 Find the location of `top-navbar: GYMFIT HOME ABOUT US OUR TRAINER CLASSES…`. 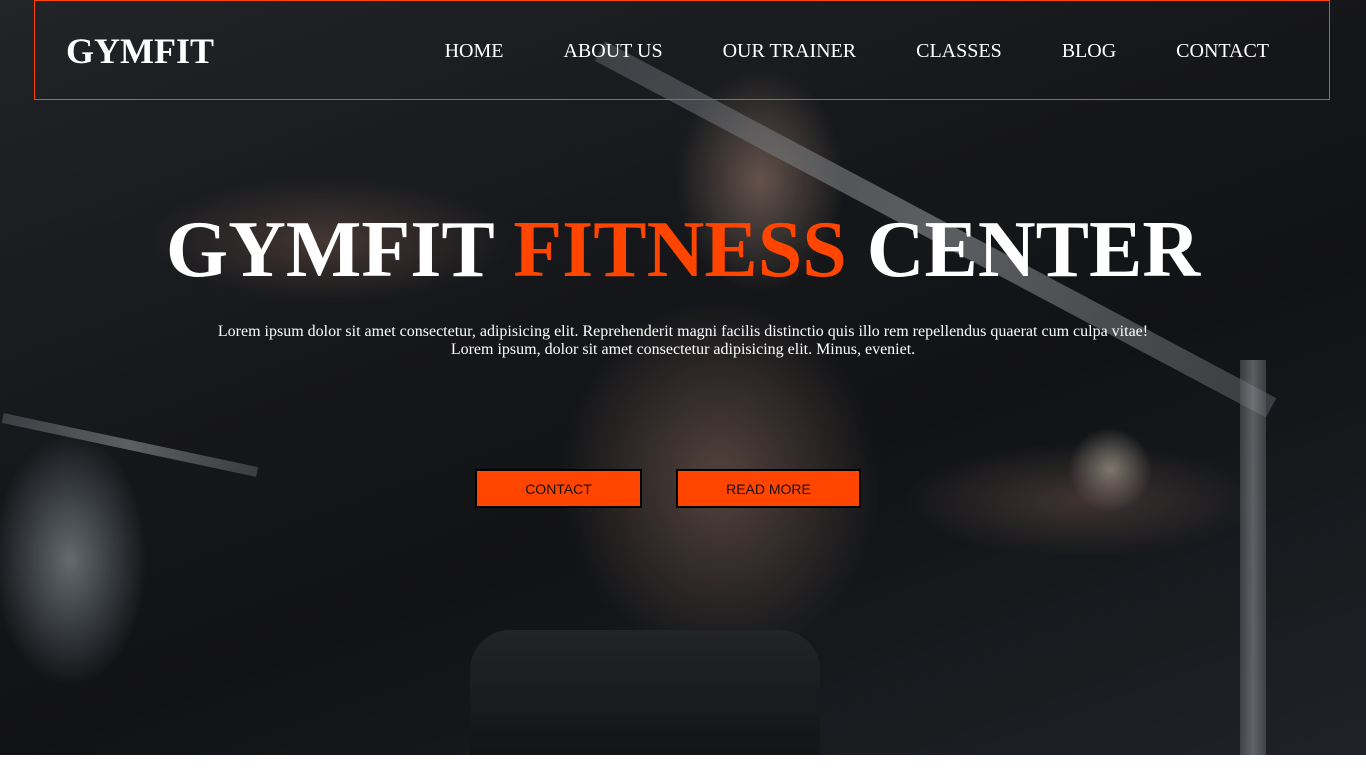

top-navbar: GYMFIT HOME ABOUT US OUR TRAINER CLASSES… is located at coordinates (682, 50).